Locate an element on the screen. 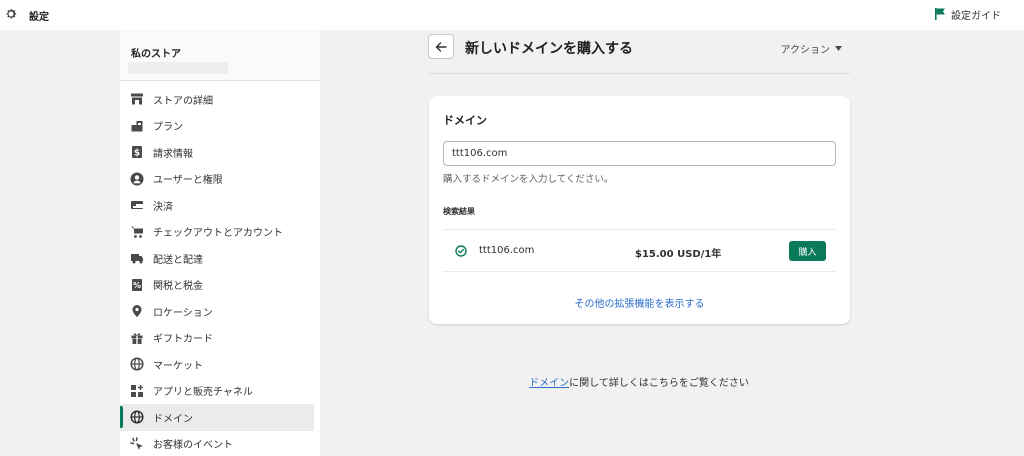 This screenshot has width=1024, height=456. tax-icon: % is located at coordinates (137, 285).